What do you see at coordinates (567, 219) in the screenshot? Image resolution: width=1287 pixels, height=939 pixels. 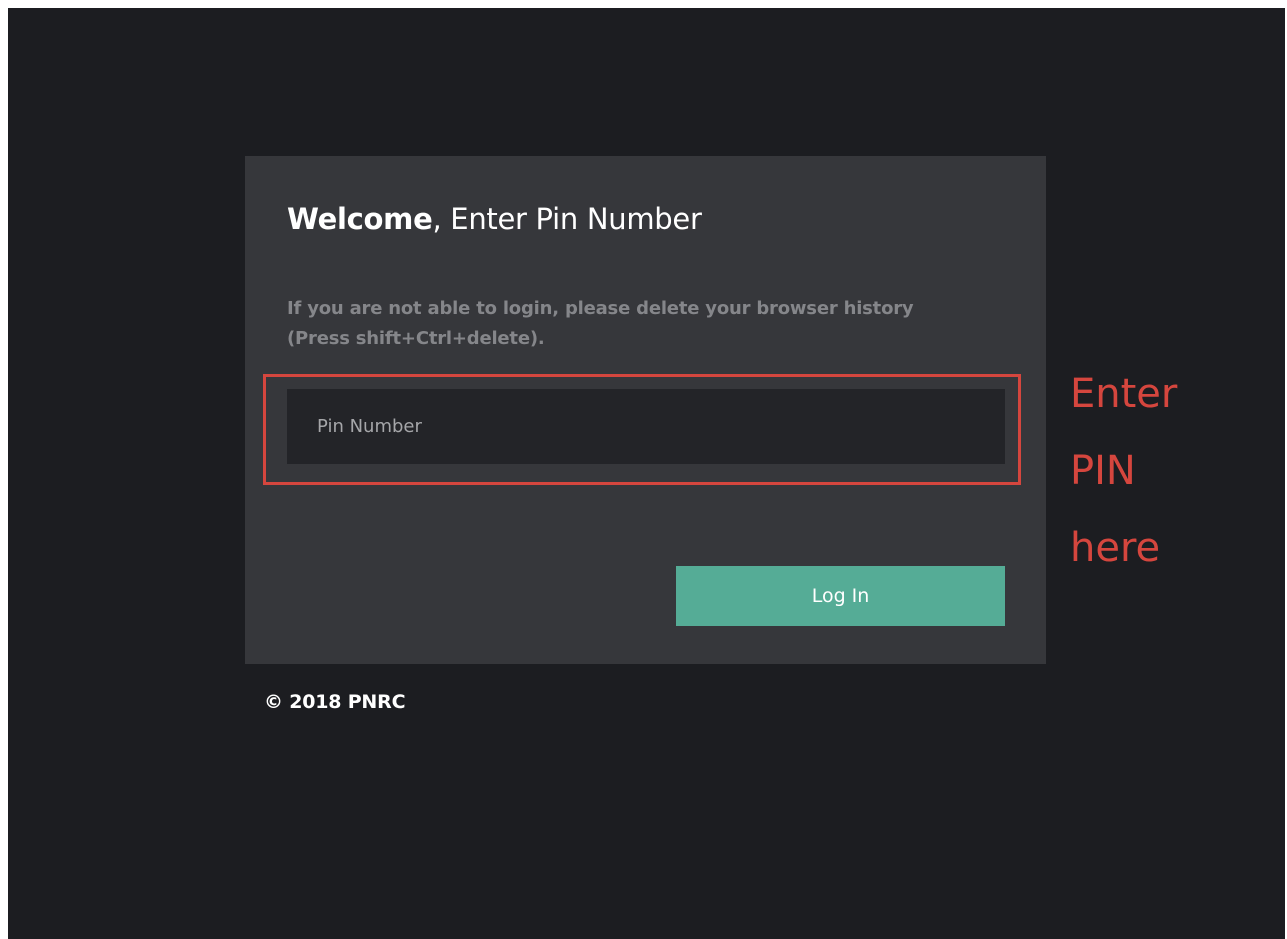 I see `title-rest: , Enter Pin Number` at bounding box center [567, 219].